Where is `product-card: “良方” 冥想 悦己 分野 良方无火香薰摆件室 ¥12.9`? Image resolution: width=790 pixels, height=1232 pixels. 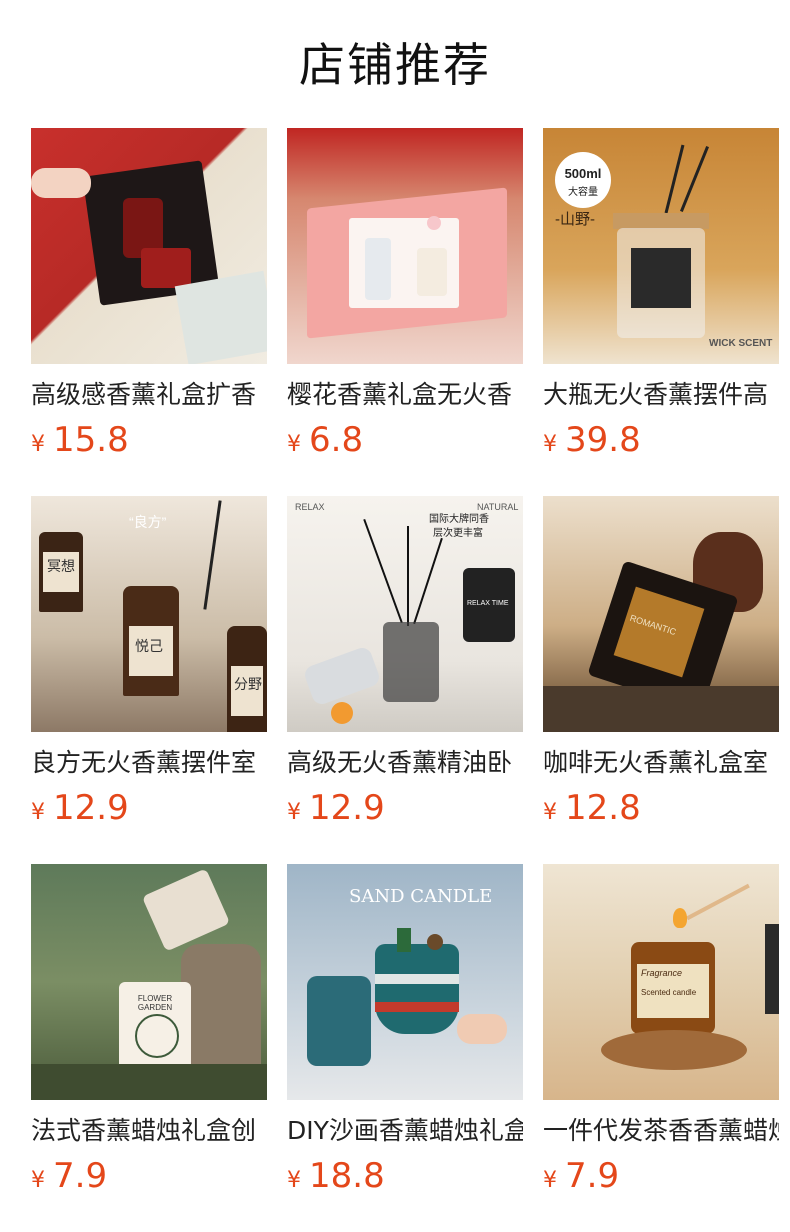
product-card: “良方” 冥想 悦己 分野 良方无火香薰摆件室 ¥12.9 is located at coordinates (149, 668).